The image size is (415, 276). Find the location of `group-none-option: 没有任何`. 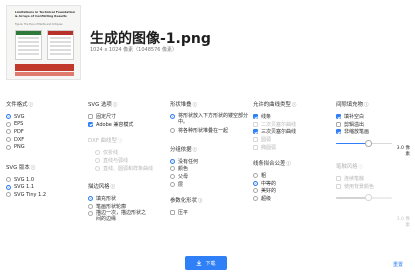

group-none-option: 没有任何 is located at coordinates (209, 162).